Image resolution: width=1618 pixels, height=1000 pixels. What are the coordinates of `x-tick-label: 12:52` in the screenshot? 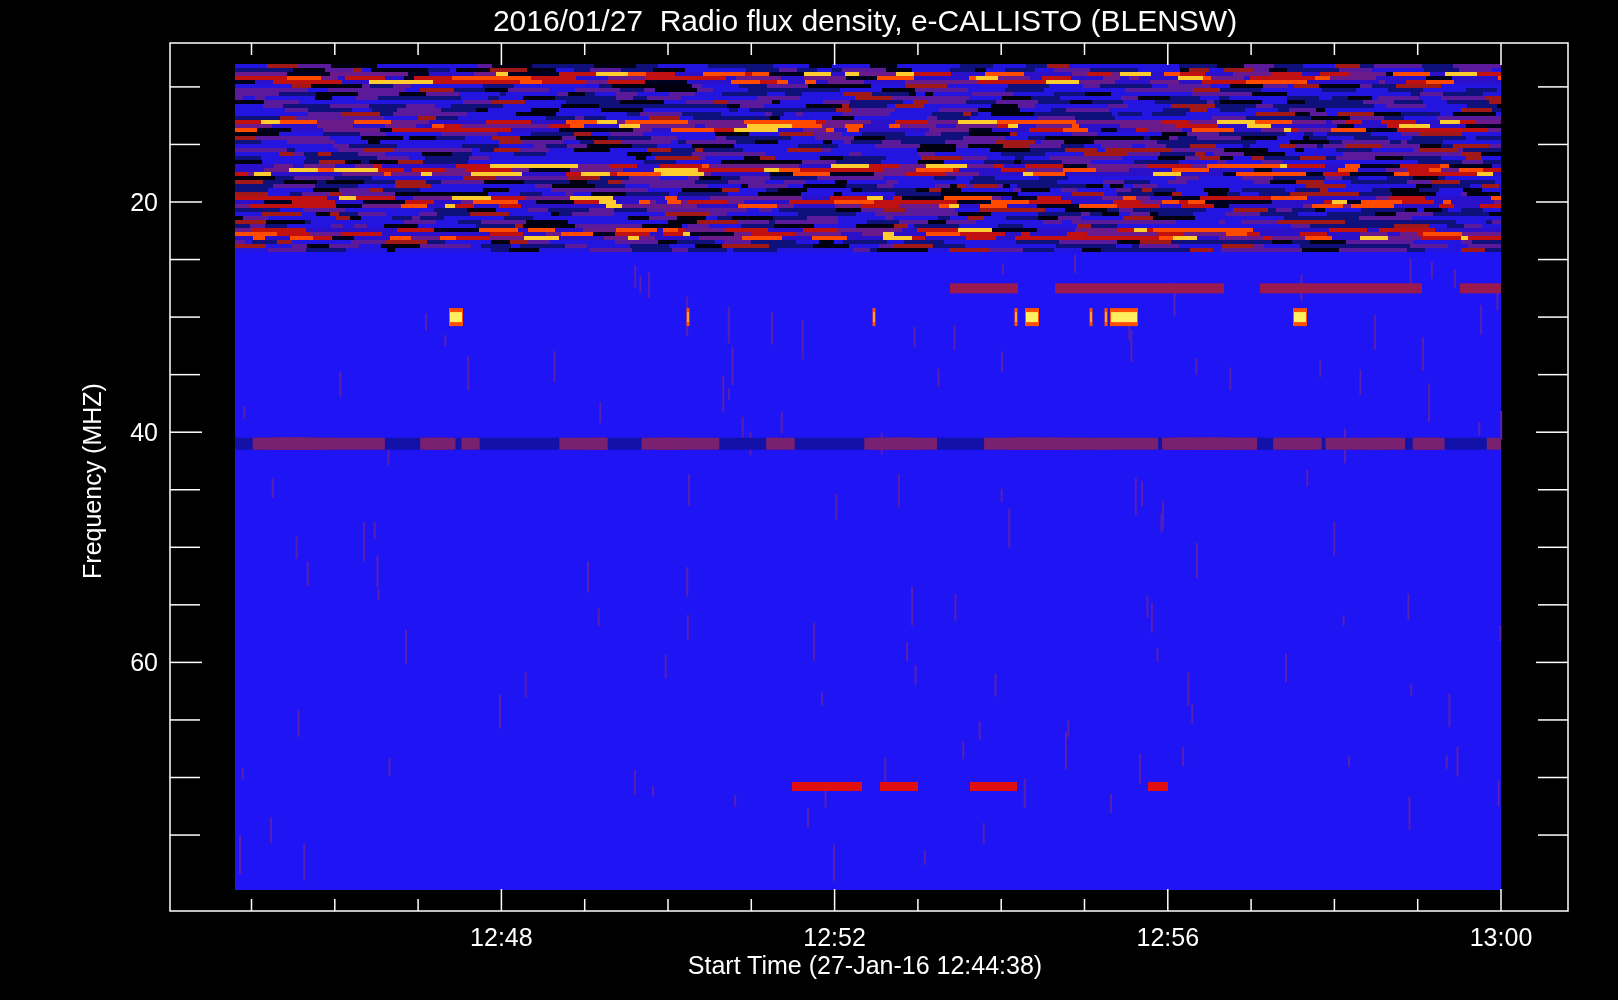 It's located at (834, 937).